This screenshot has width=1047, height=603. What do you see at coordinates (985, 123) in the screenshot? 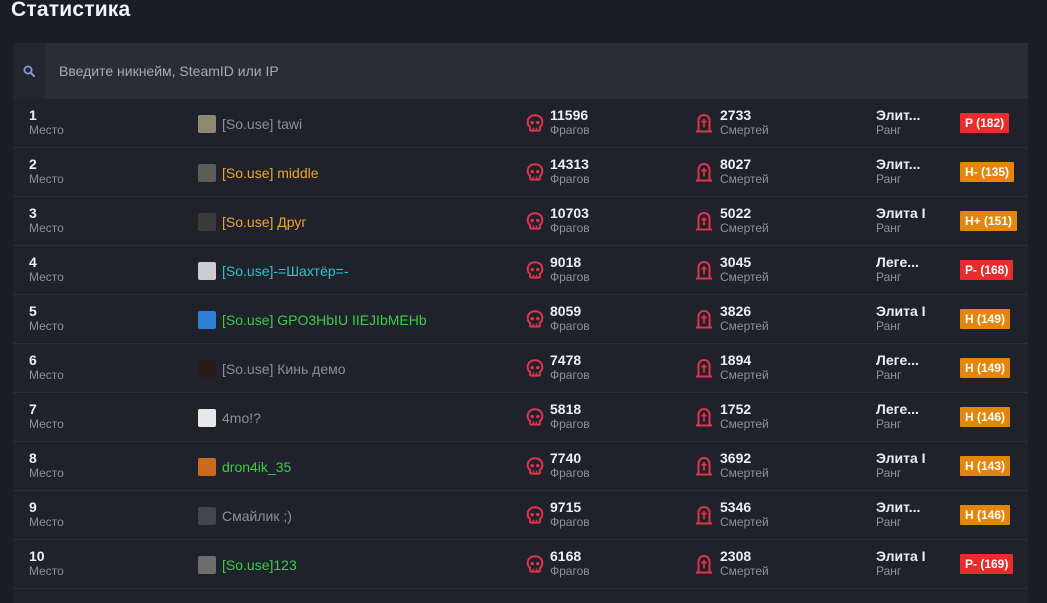
I see `rating-badge: P (182)` at bounding box center [985, 123].